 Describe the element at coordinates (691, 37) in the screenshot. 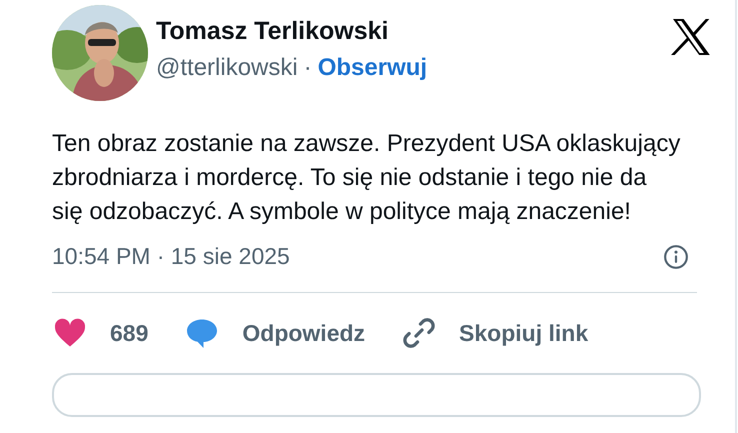

I see `x-logo-icon` at that location.